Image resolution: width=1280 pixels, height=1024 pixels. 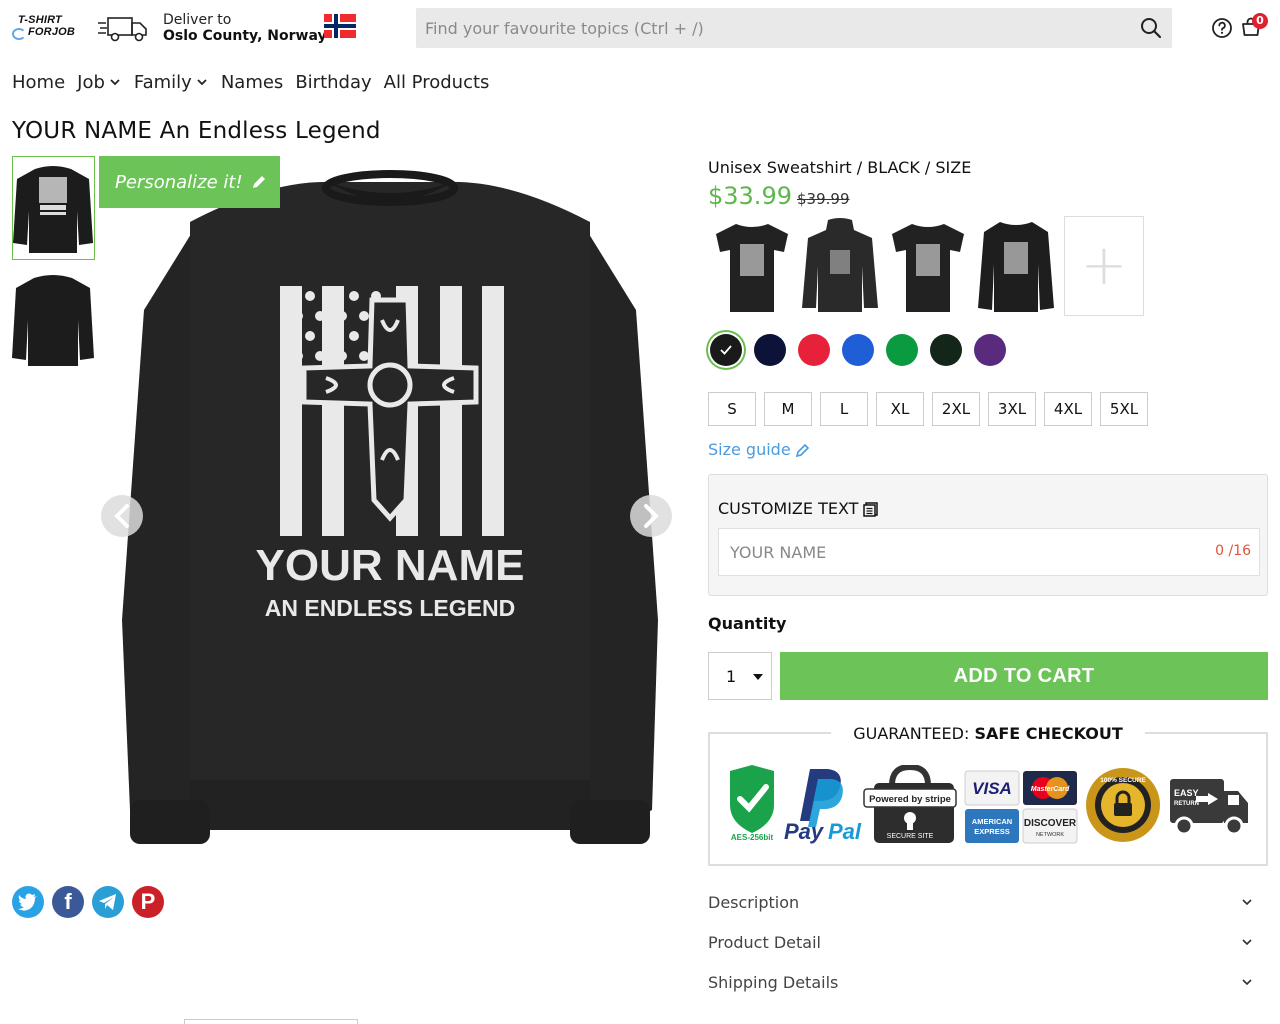 I want to click on customize-title-label: CUSTOMIZE TEXT, so click(x=788, y=508).